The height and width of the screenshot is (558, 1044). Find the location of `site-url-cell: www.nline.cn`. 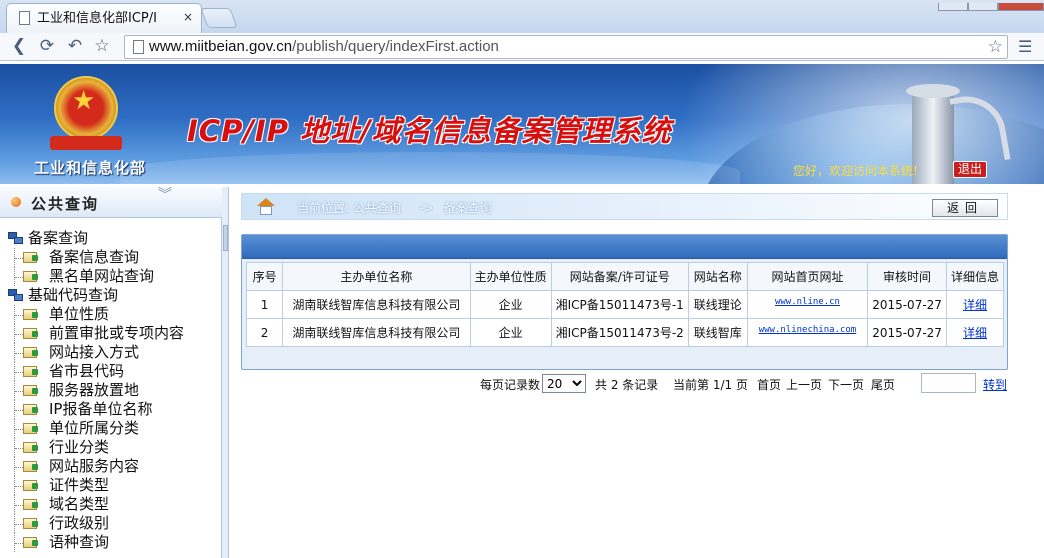

site-url-cell: www.nline.cn is located at coordinates (807, 304).